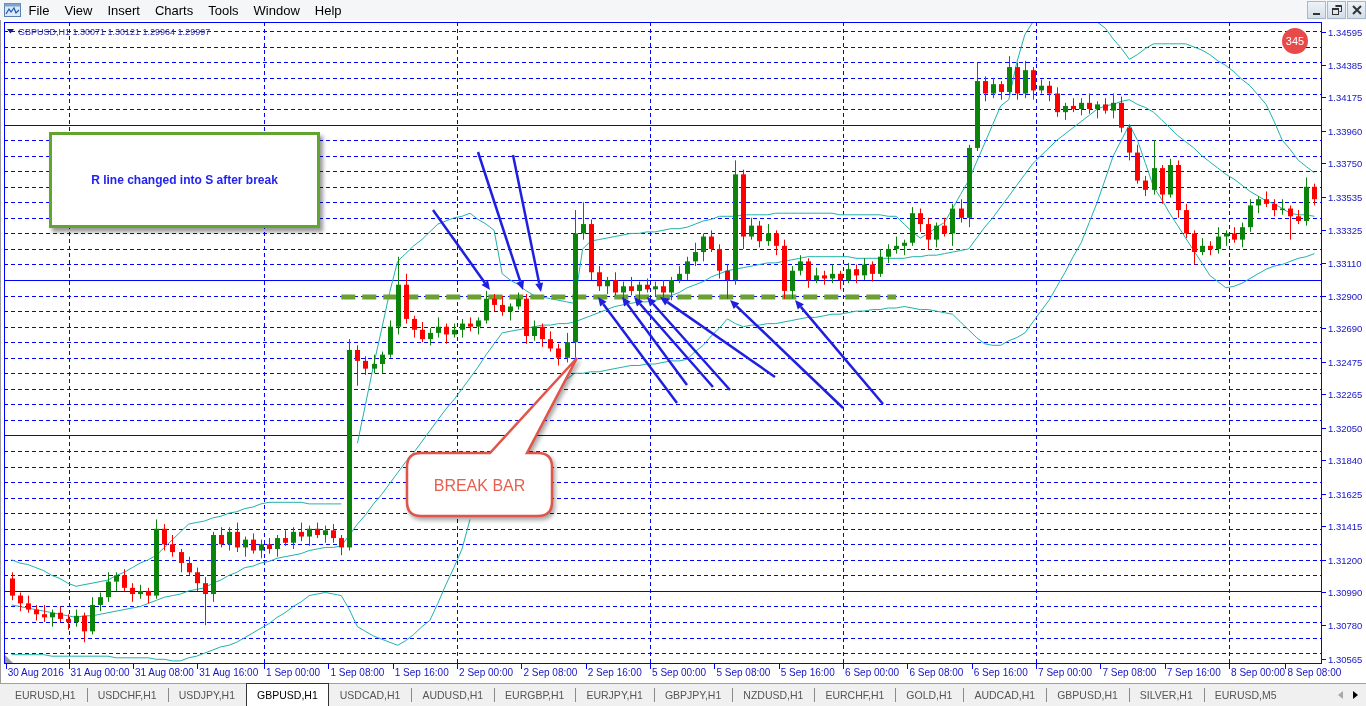  I want to click on y-axis-label: 1.31840, so click(1345, 460).